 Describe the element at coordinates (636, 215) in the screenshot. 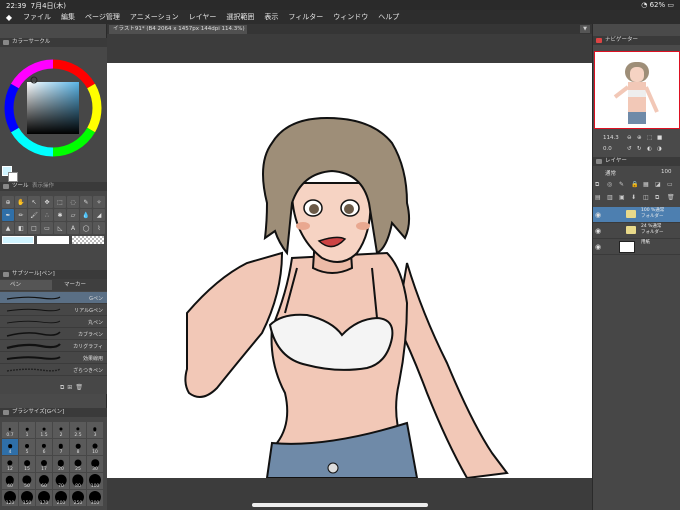

I see `layer-row: ◉ 100 %通常 フォルダー` at that location.